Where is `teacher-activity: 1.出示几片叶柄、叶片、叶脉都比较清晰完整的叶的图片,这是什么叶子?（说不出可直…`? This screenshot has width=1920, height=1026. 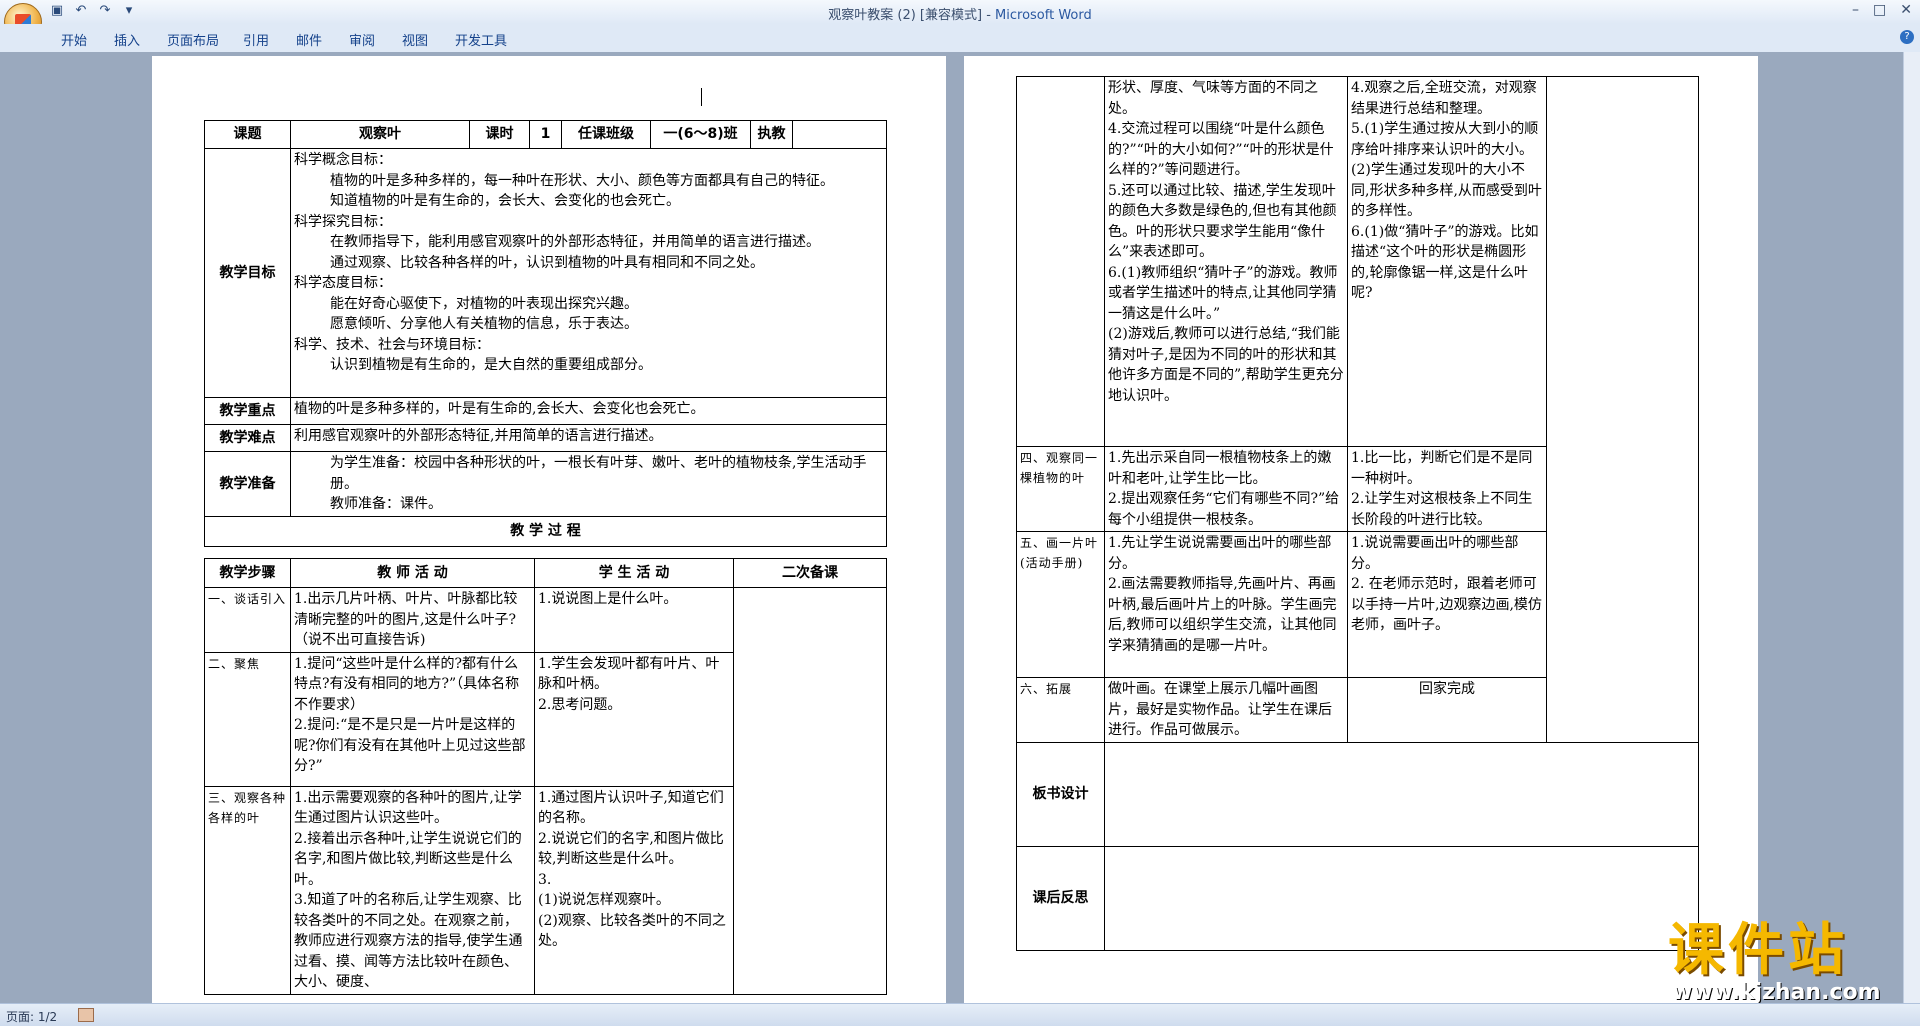
teacher-activity: 1.出示几片叶柄、叶片、叶脉都比较清晰完整的叶的图片,这是什么叶子?（说不出可直… is located at coordinates (412, 620).